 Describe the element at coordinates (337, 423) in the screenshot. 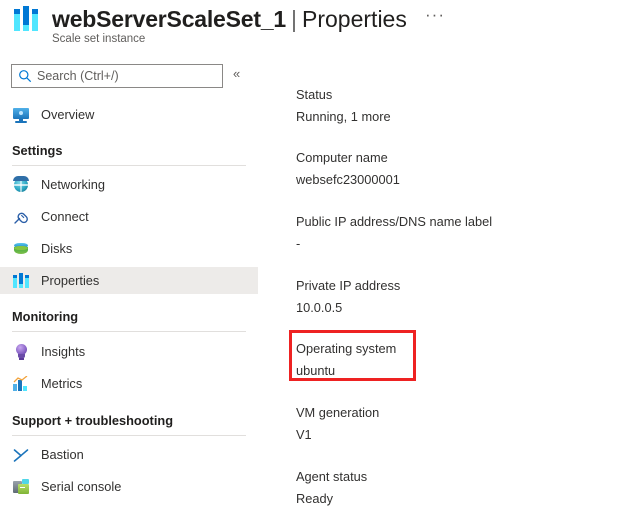

I see `property-vm-generation: VM generation V1` at that location.